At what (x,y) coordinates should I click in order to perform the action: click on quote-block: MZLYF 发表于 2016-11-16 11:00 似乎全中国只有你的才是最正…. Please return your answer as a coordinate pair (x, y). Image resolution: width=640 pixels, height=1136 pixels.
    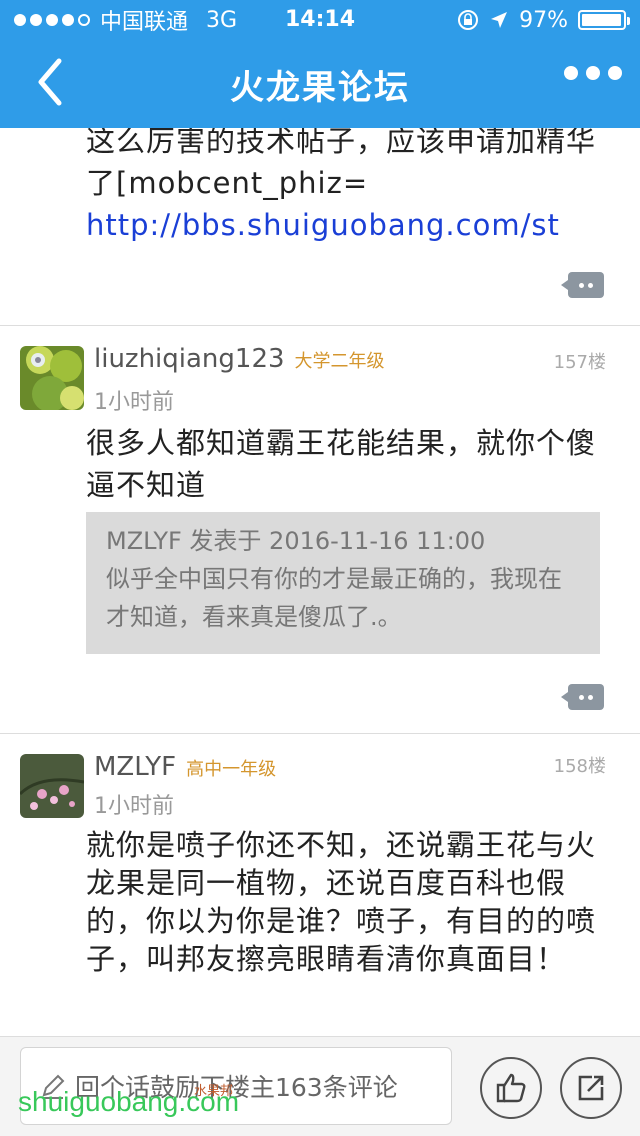
    Looking at the image, I should click on (343, 583).